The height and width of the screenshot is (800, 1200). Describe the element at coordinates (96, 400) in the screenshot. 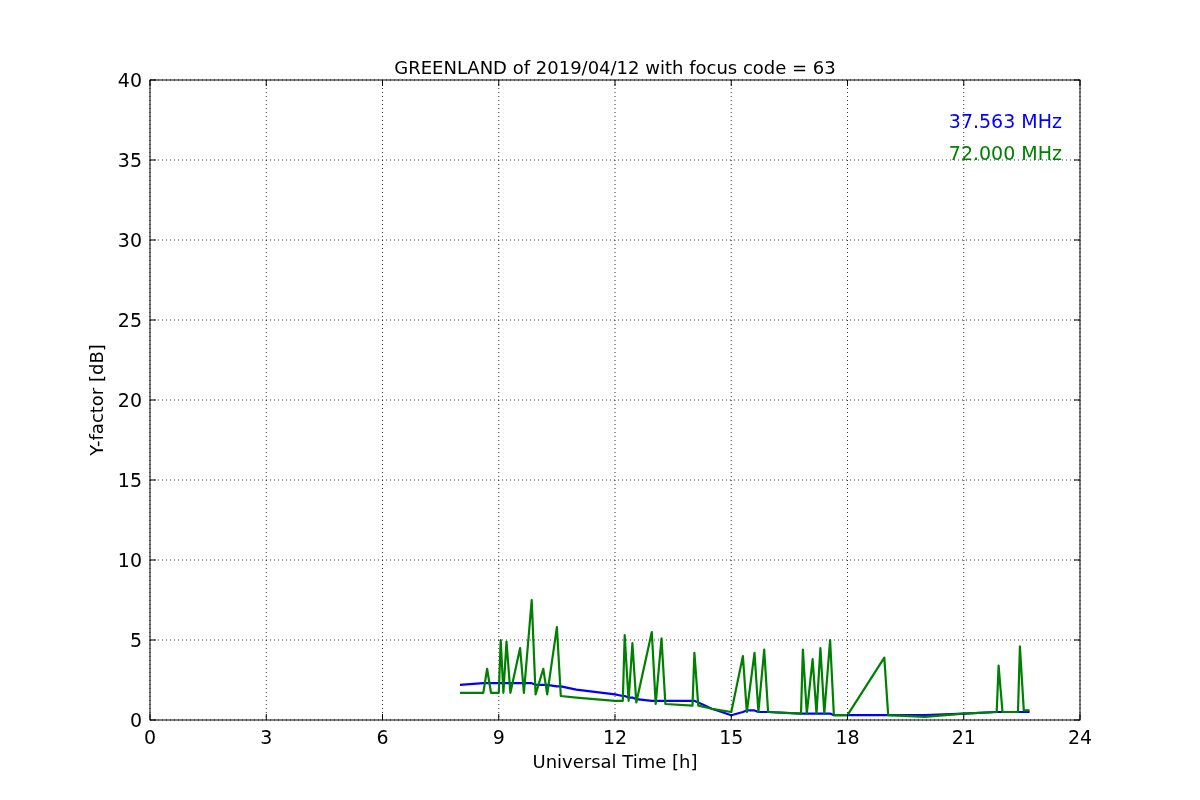

I see `y-axis-label: Y-factor [dB]` at that location.